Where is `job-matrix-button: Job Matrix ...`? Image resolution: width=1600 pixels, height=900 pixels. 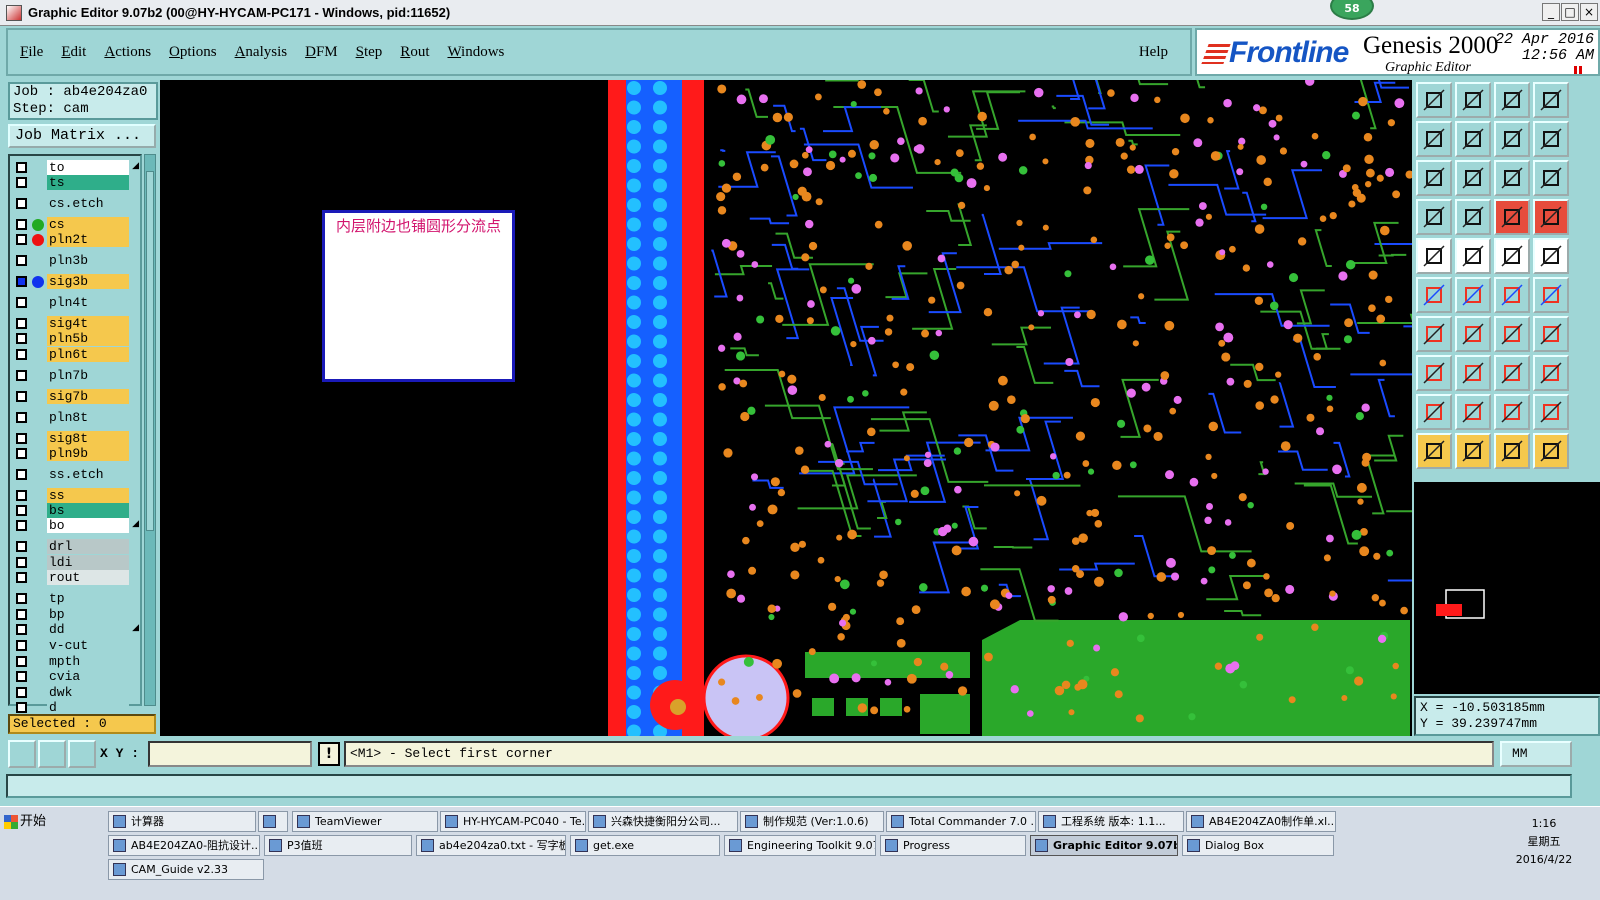
job-matrix-button: Job Matrix ... is located at coordinates (82, 136).